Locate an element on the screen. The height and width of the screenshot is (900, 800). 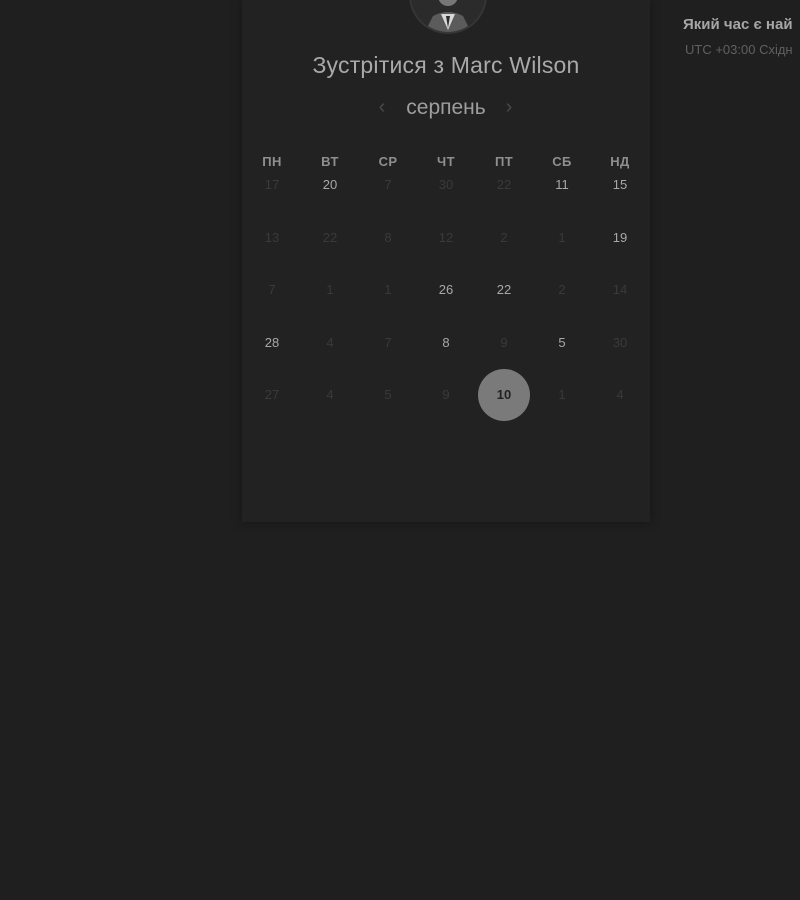
calendar-day: 19 is located at coordinates (620, 238).